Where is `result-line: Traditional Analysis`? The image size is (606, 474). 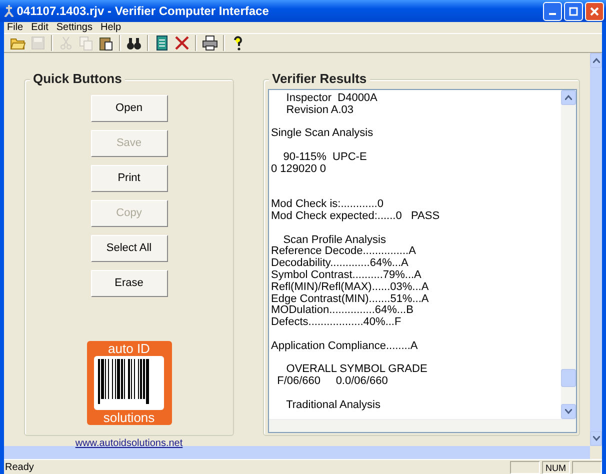 result-line: Traditional Analysis is located at coordinates (333, 406).